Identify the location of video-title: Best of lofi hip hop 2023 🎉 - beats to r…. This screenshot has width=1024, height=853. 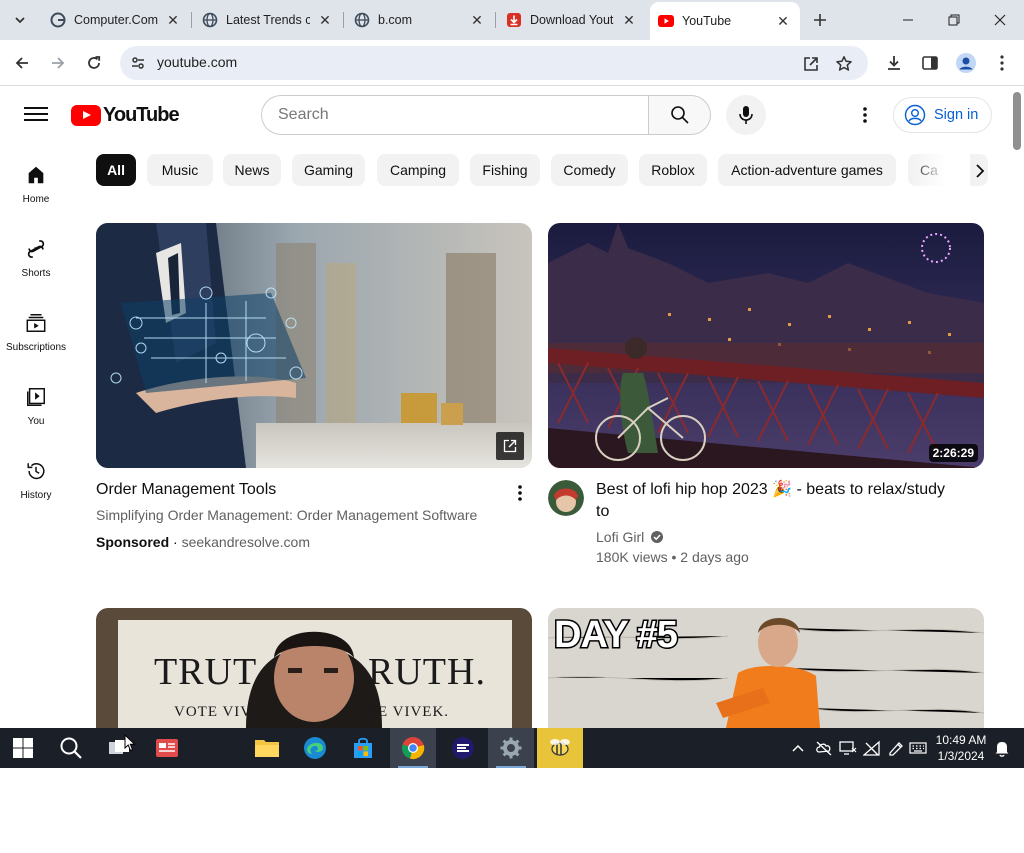
(786, 501).